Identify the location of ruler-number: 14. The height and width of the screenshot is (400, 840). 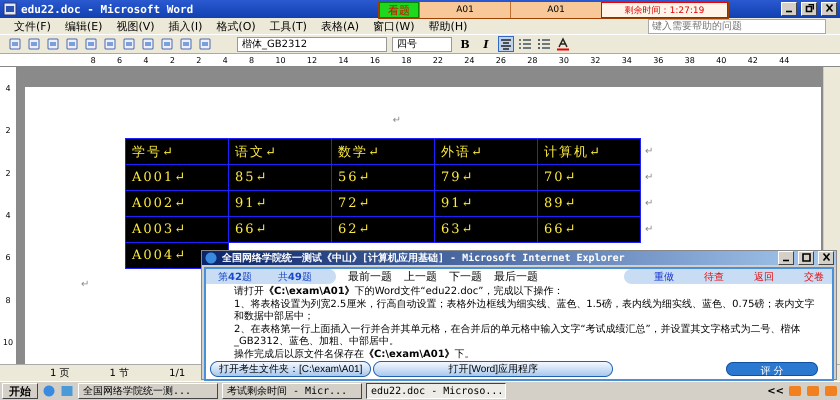
(343, 60).